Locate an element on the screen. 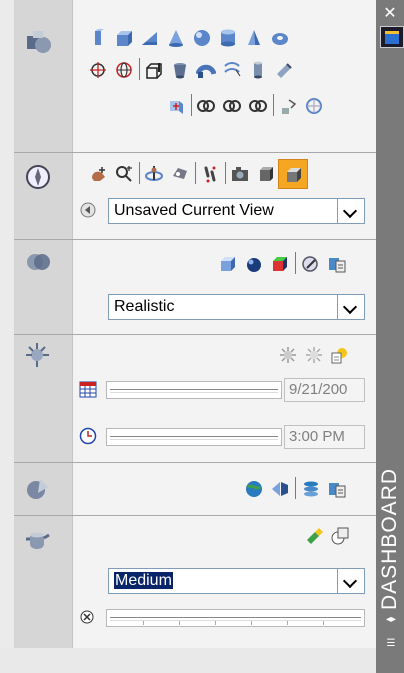  conceptual-style-icon is located at coordinates (280, 264).